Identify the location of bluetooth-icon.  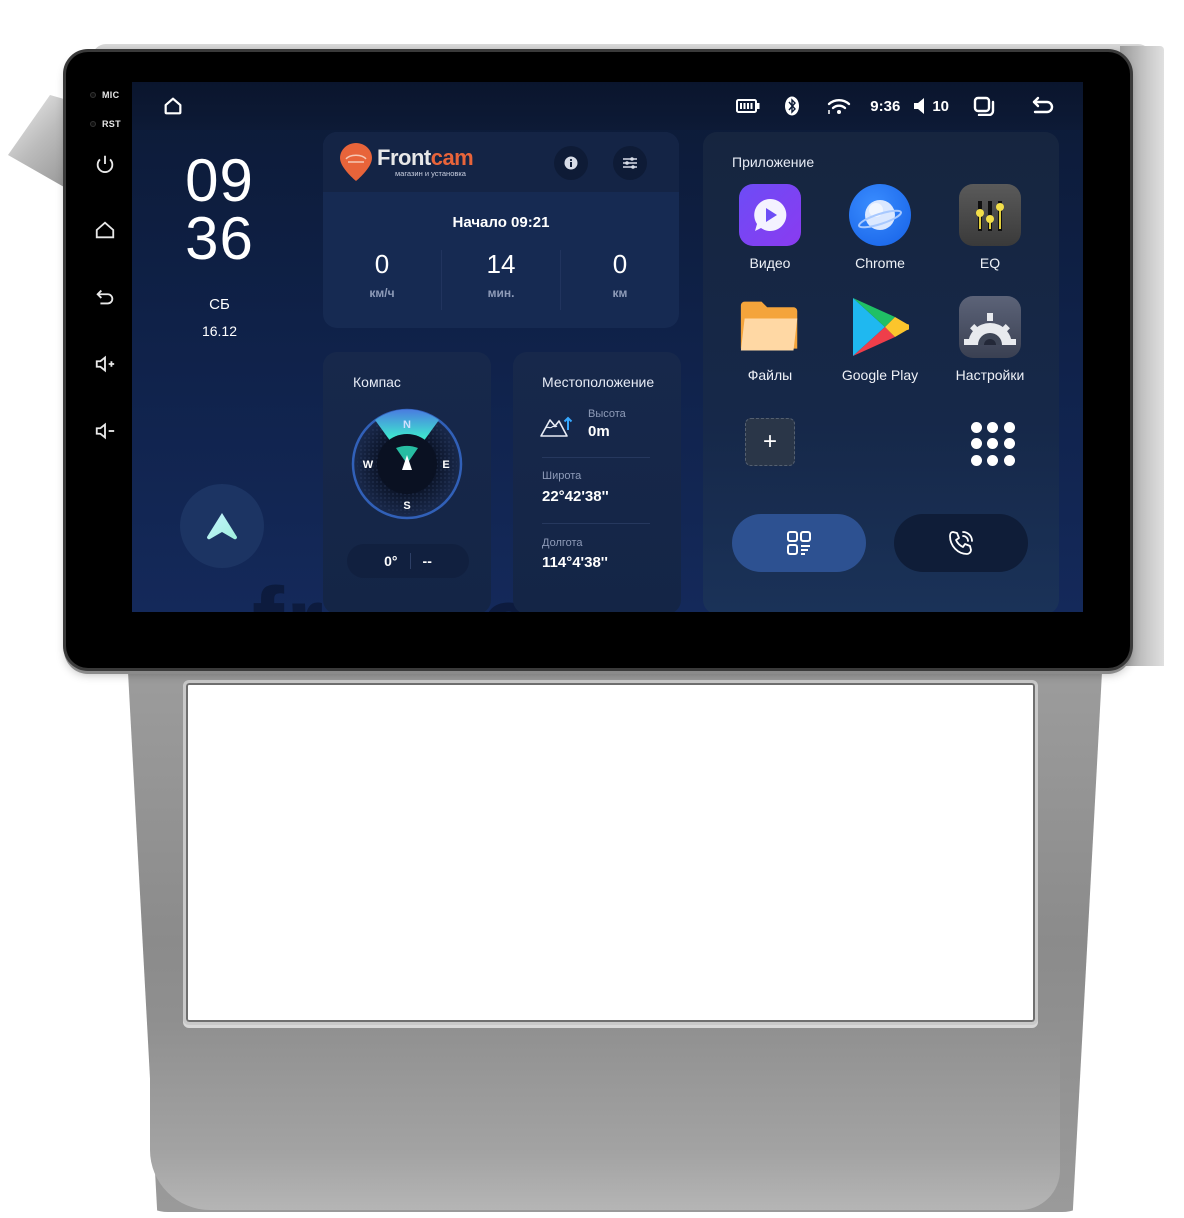
(792, 106).